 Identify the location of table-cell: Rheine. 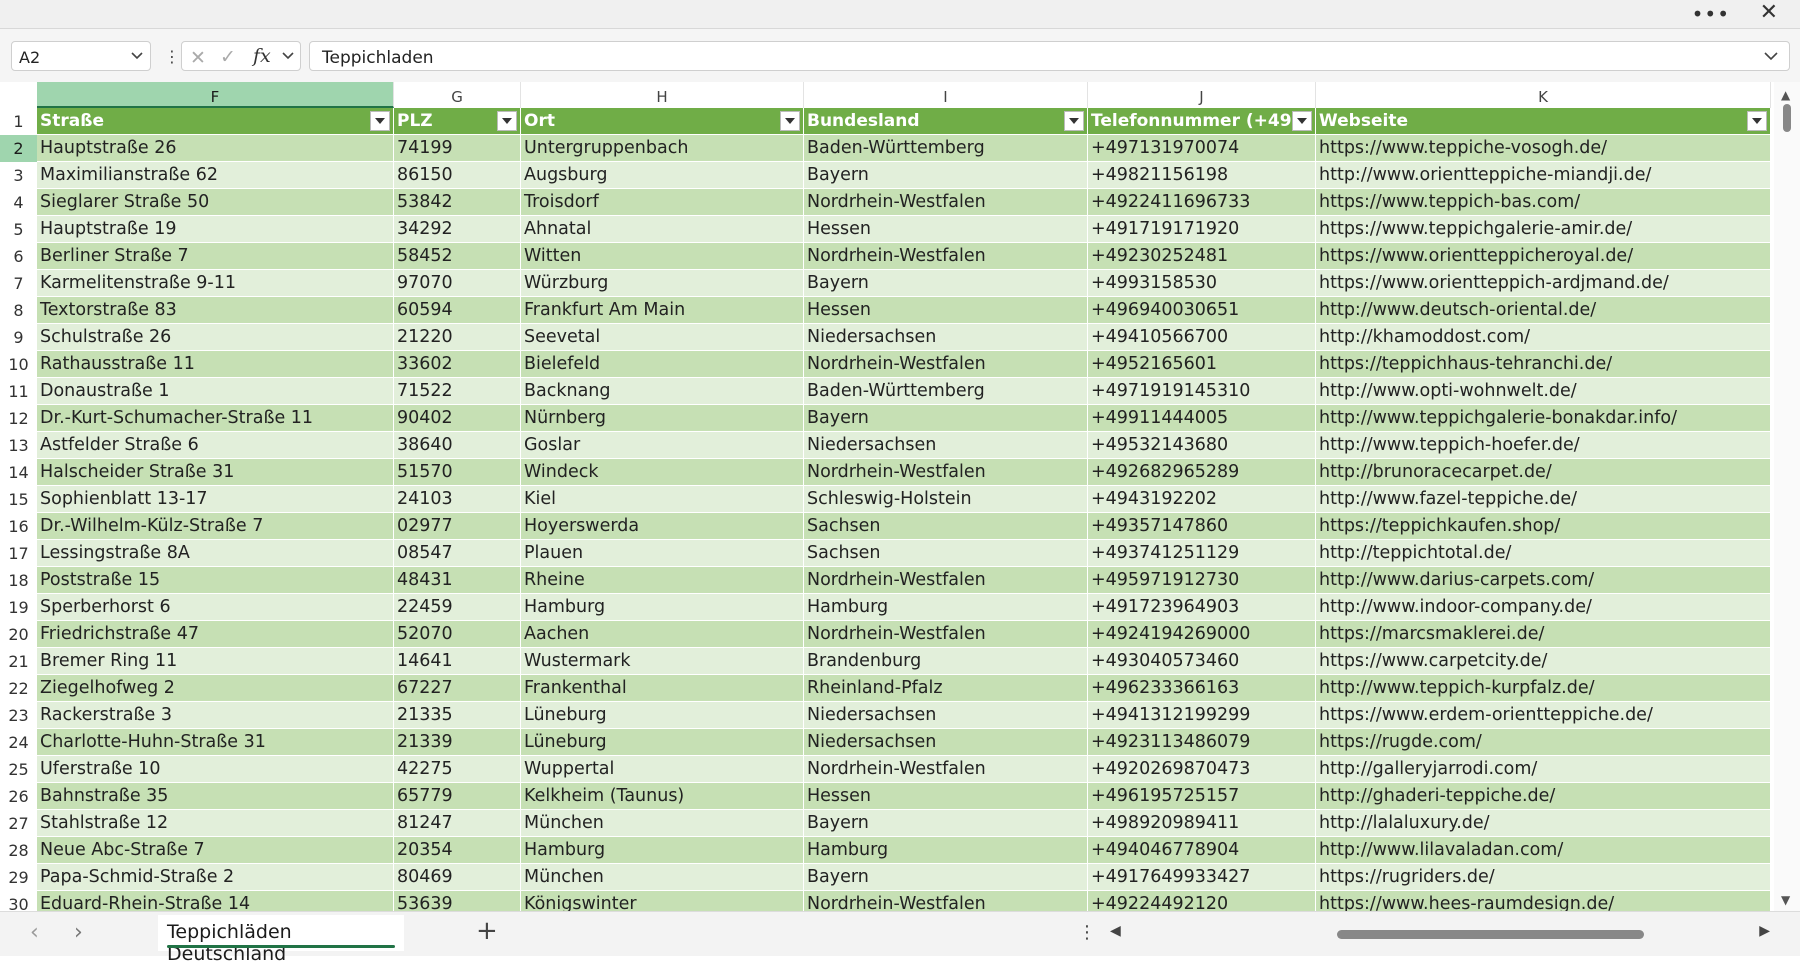
(662, 580).